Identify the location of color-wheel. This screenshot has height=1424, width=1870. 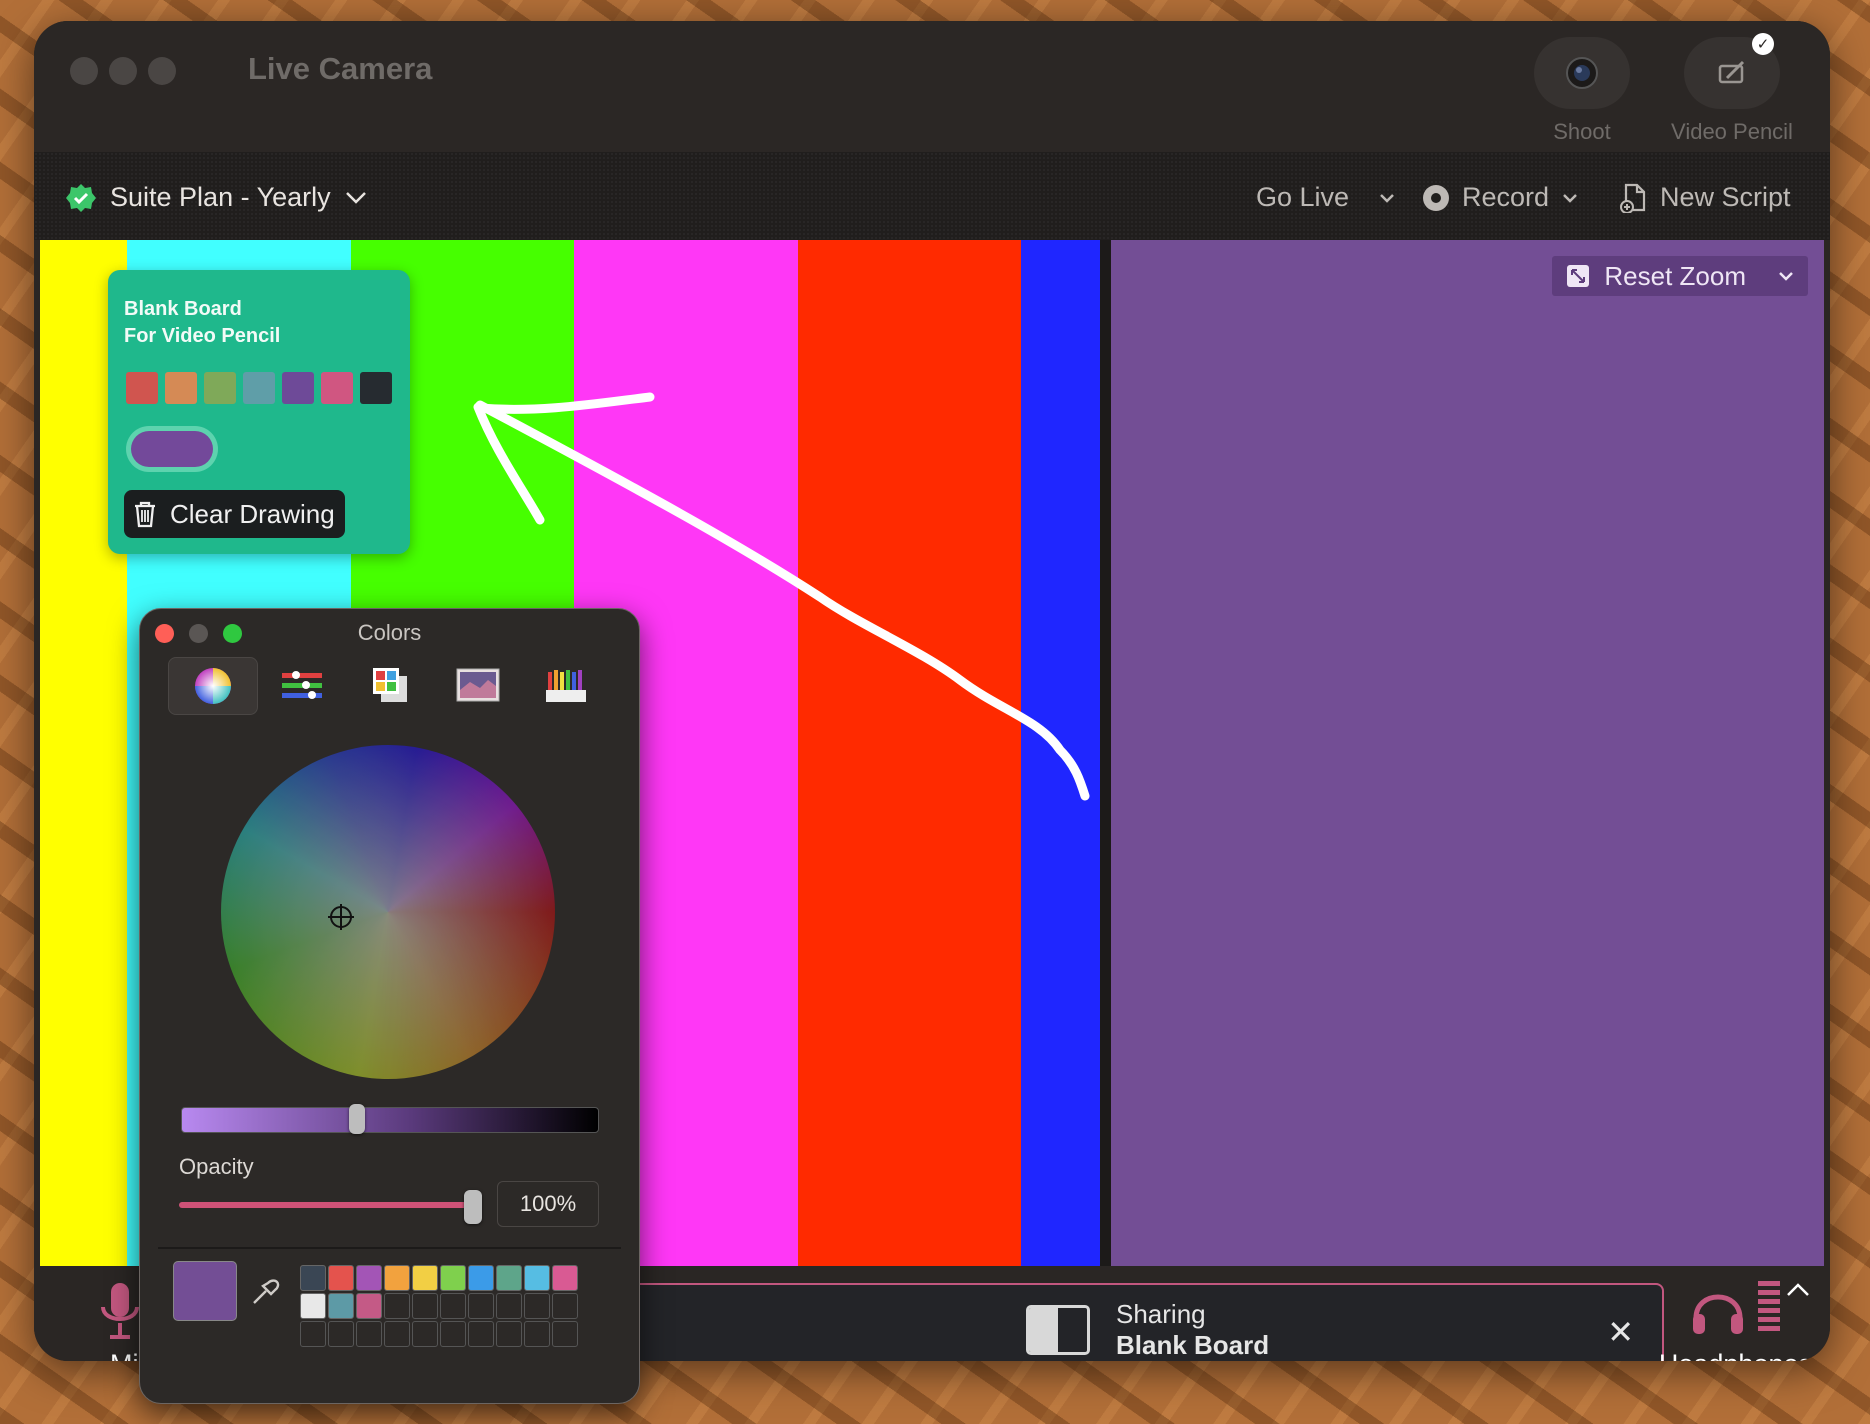
(388, 912).